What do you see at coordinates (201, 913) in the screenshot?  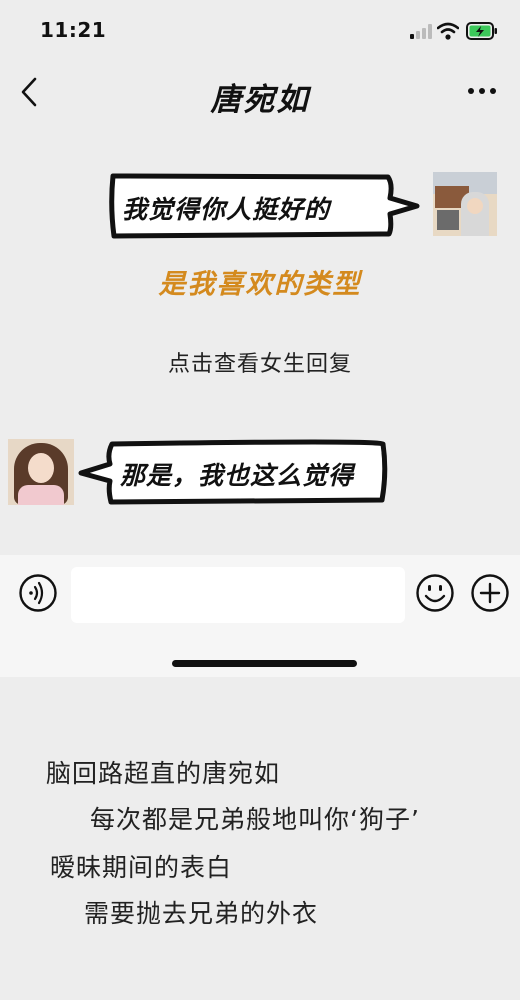 I see `lyric-line: 需要抛去兄弟的外衣` at bounding box center [201, 913].